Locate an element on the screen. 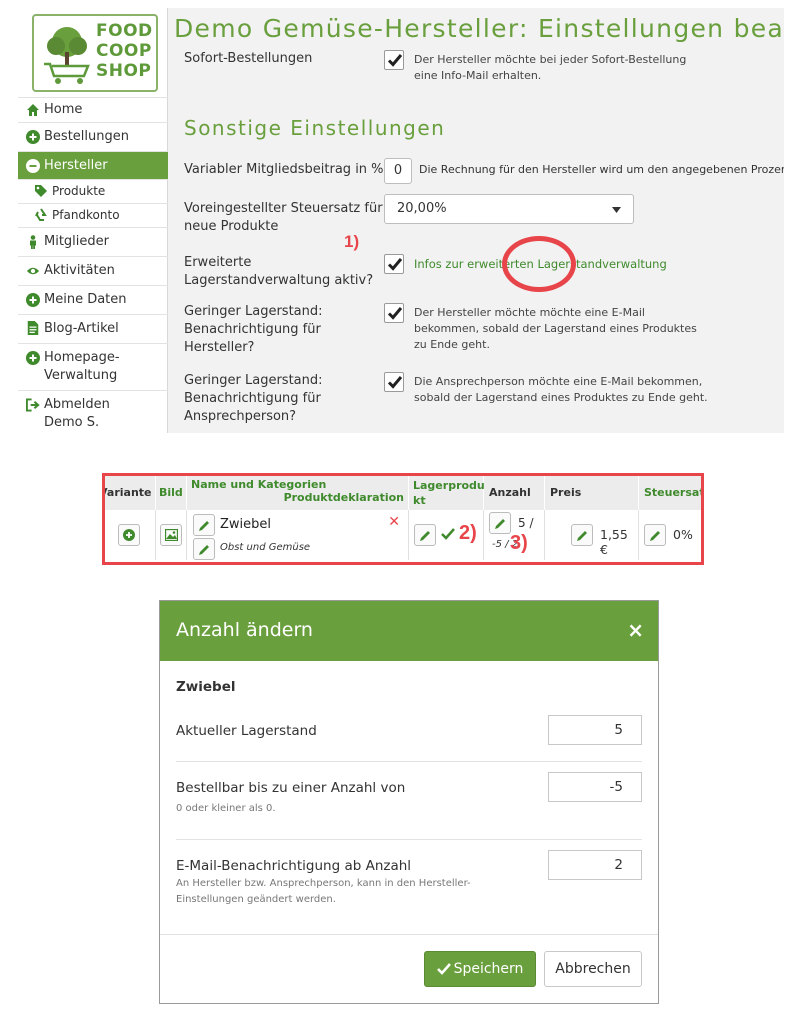 The height and width of the screenshot is (1036, 810). cell-lagerprodukt: 2) is located at coordinates (446, 535).